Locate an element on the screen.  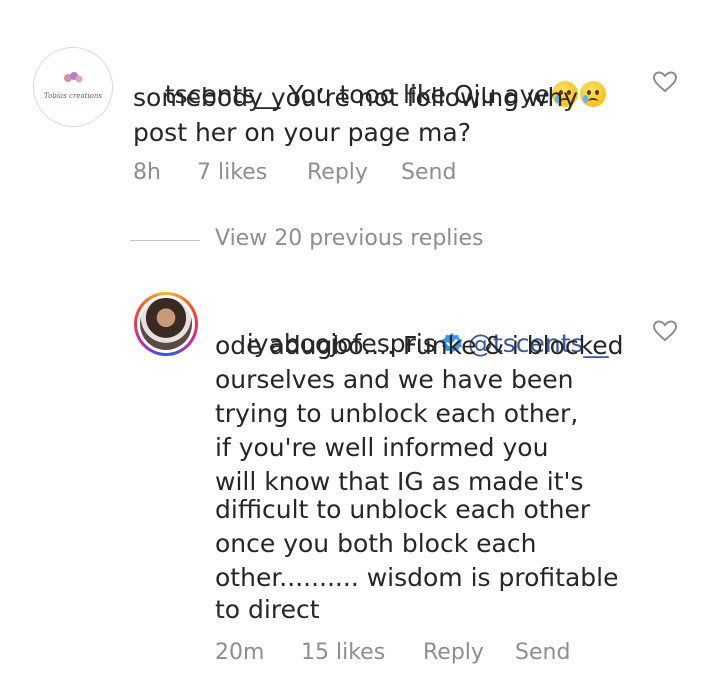
comment-text-line3: post her on your page ma? is located at coordinates (302, 132).